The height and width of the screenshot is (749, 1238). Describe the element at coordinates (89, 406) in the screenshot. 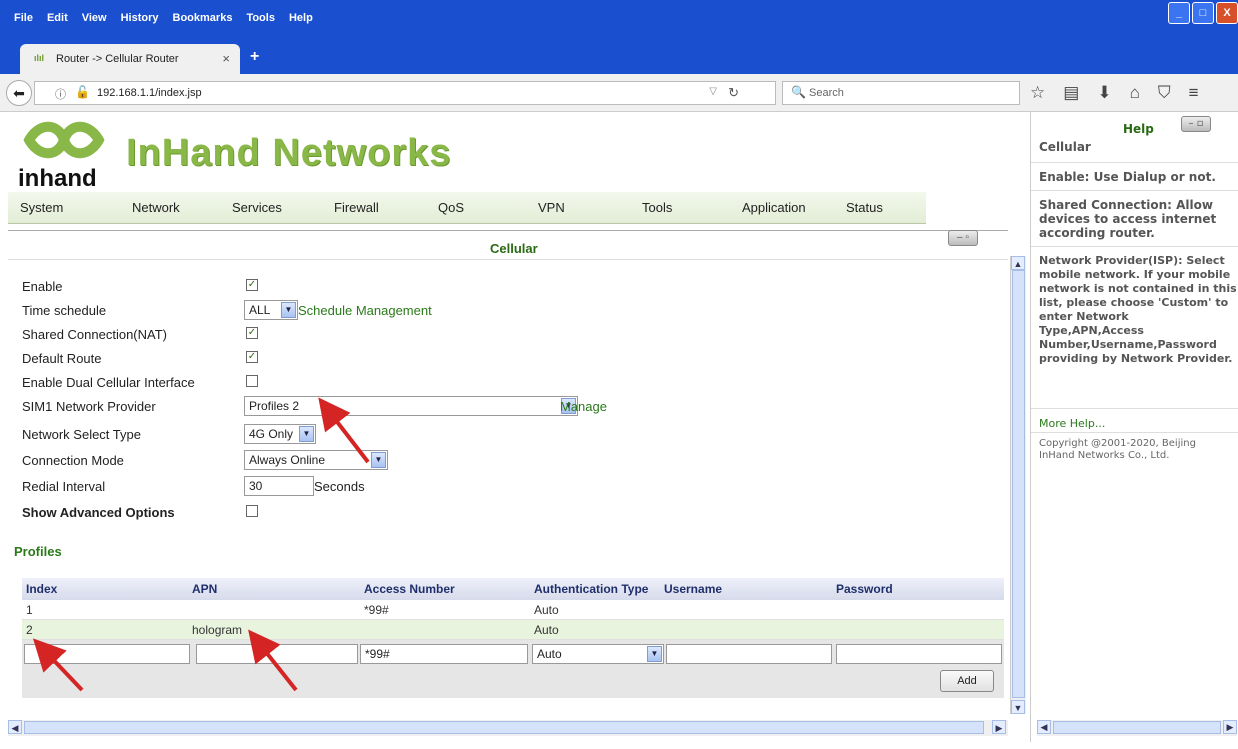

I see `sim1-provider-label: SIM1 Network Provider` at that location.